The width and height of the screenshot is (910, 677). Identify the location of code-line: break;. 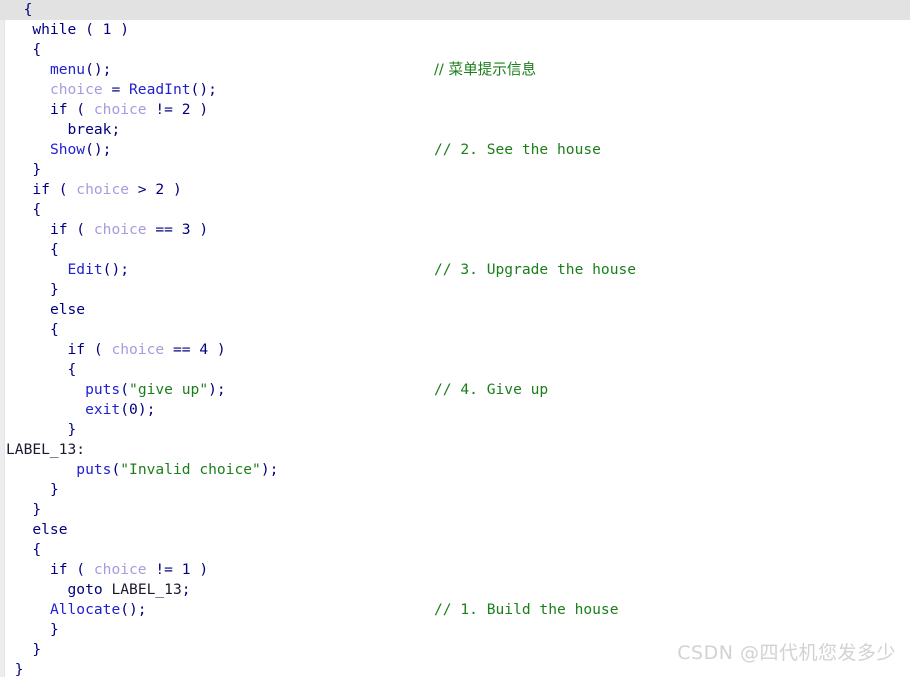
(455, 130).